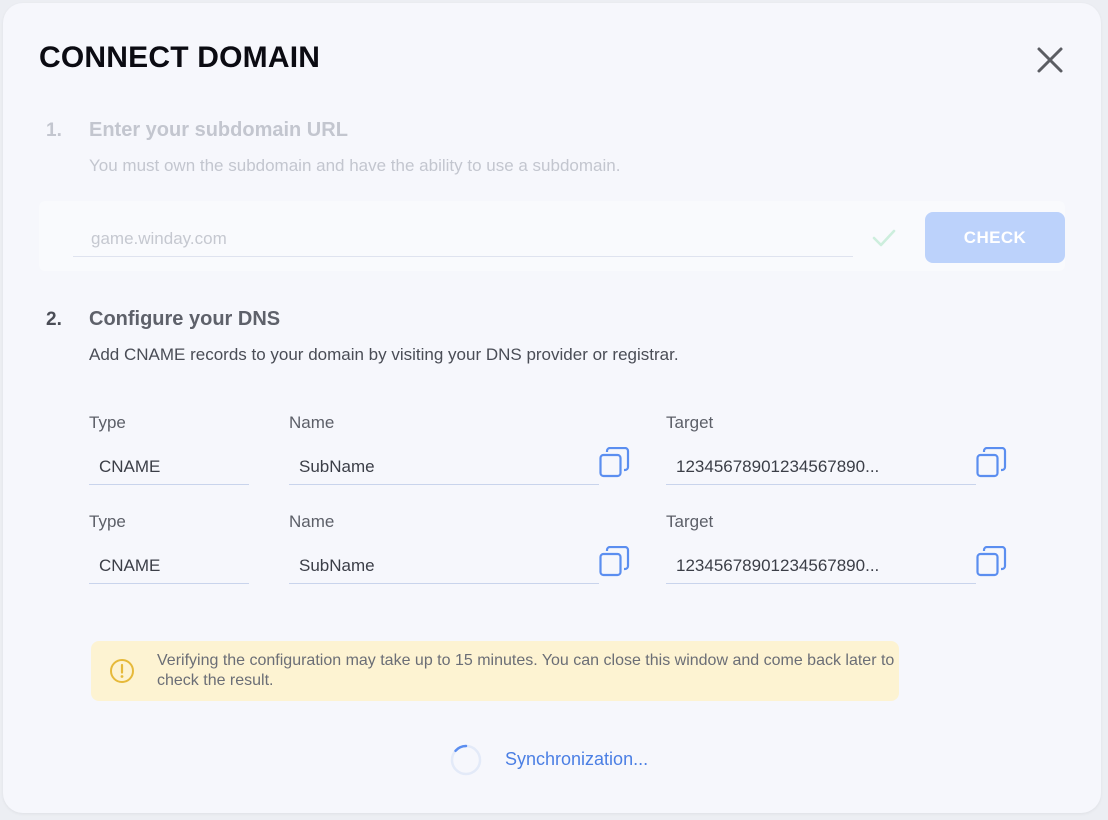  I want to click on close-button, so click(1050, 60).